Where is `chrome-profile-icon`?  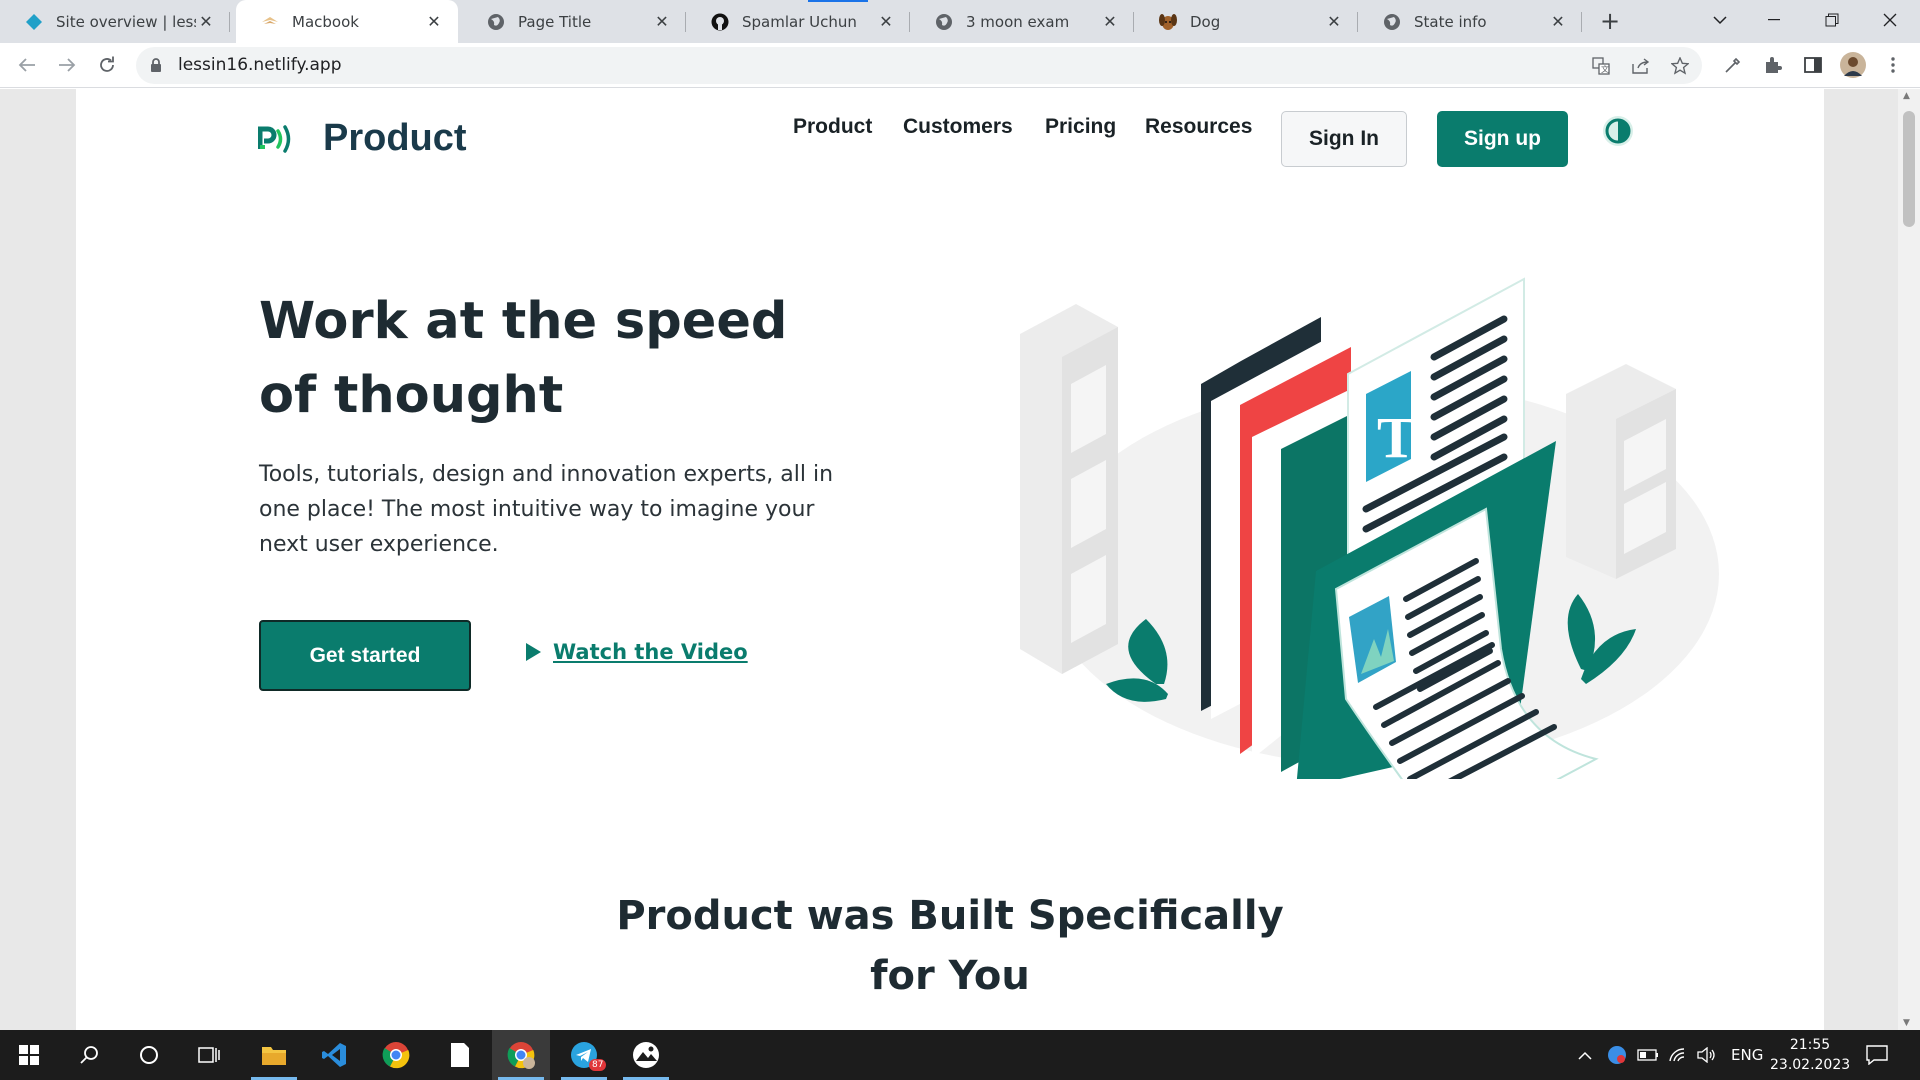
chrome-profile-icon is located at coordinates (521, 1055).